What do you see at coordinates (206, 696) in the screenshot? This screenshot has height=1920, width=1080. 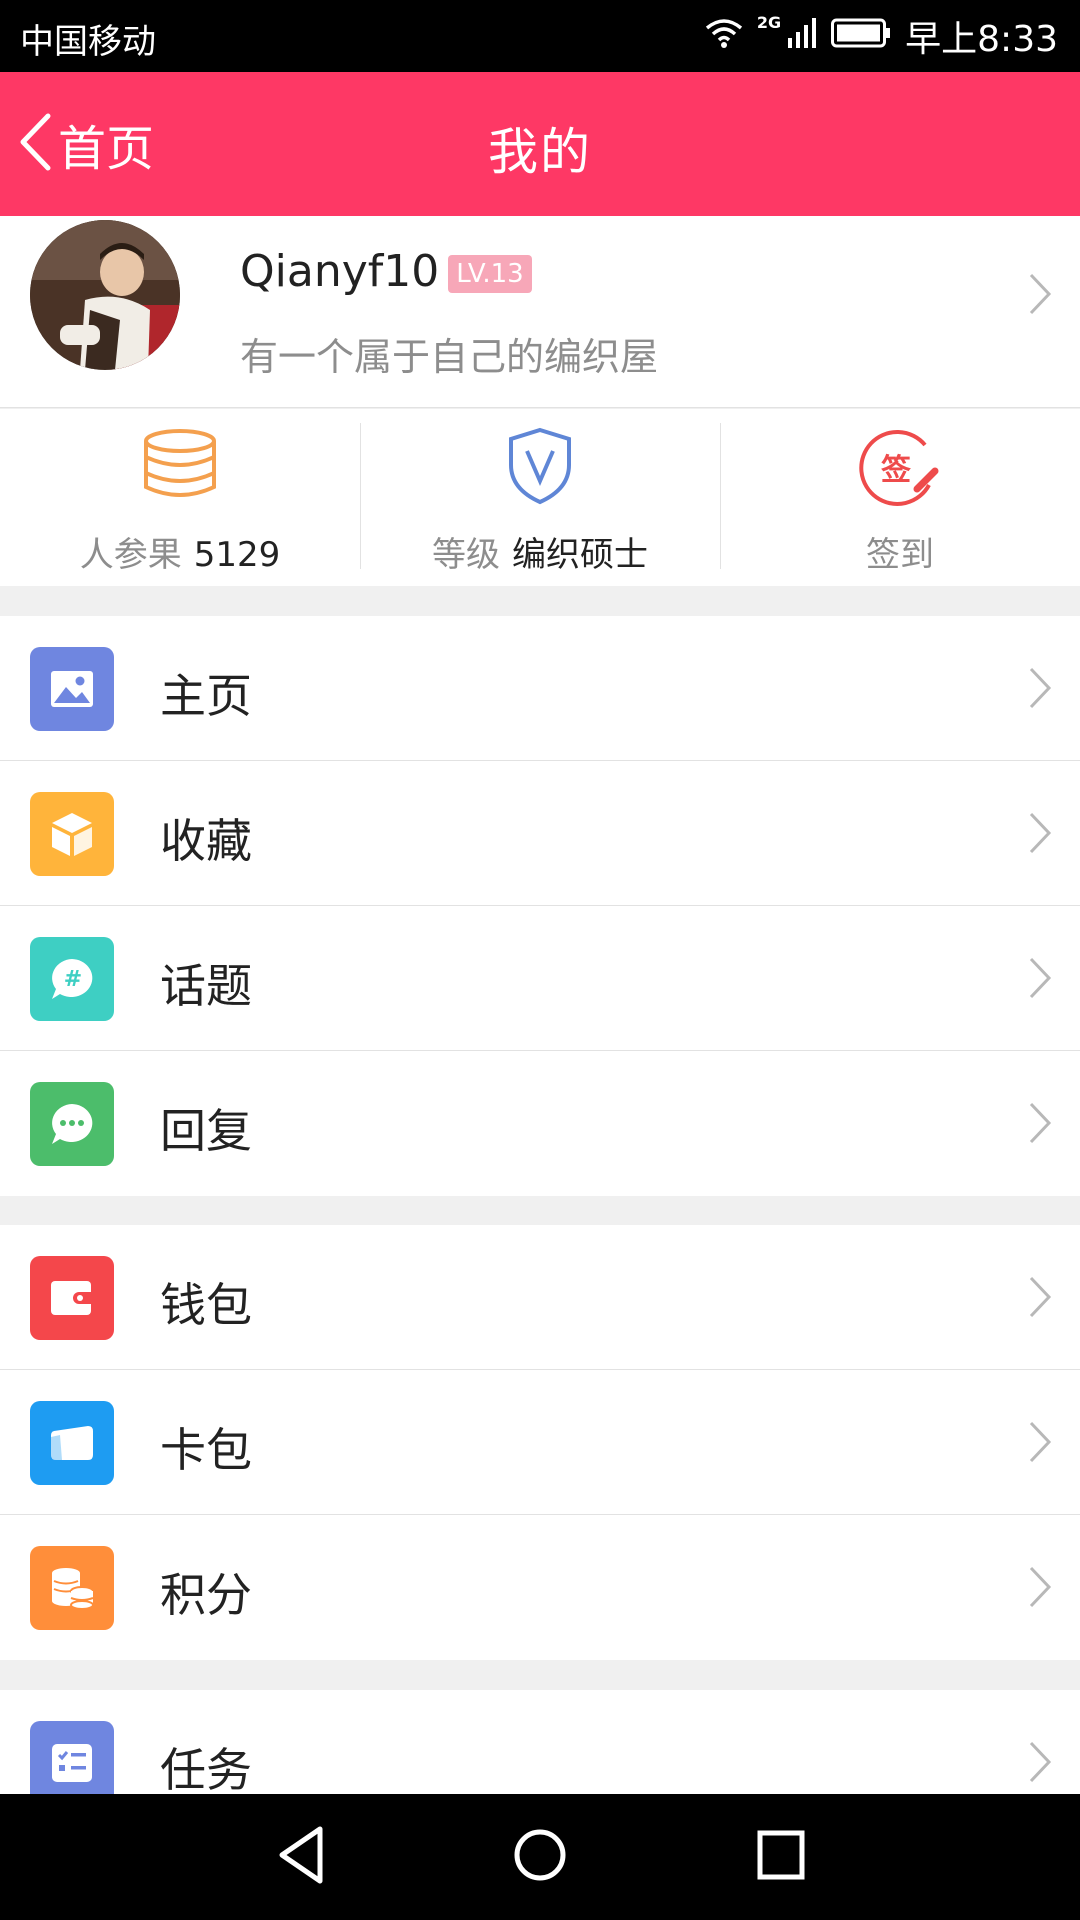 I see `menu-item-label: 主页` at bounding box center [206, 696].